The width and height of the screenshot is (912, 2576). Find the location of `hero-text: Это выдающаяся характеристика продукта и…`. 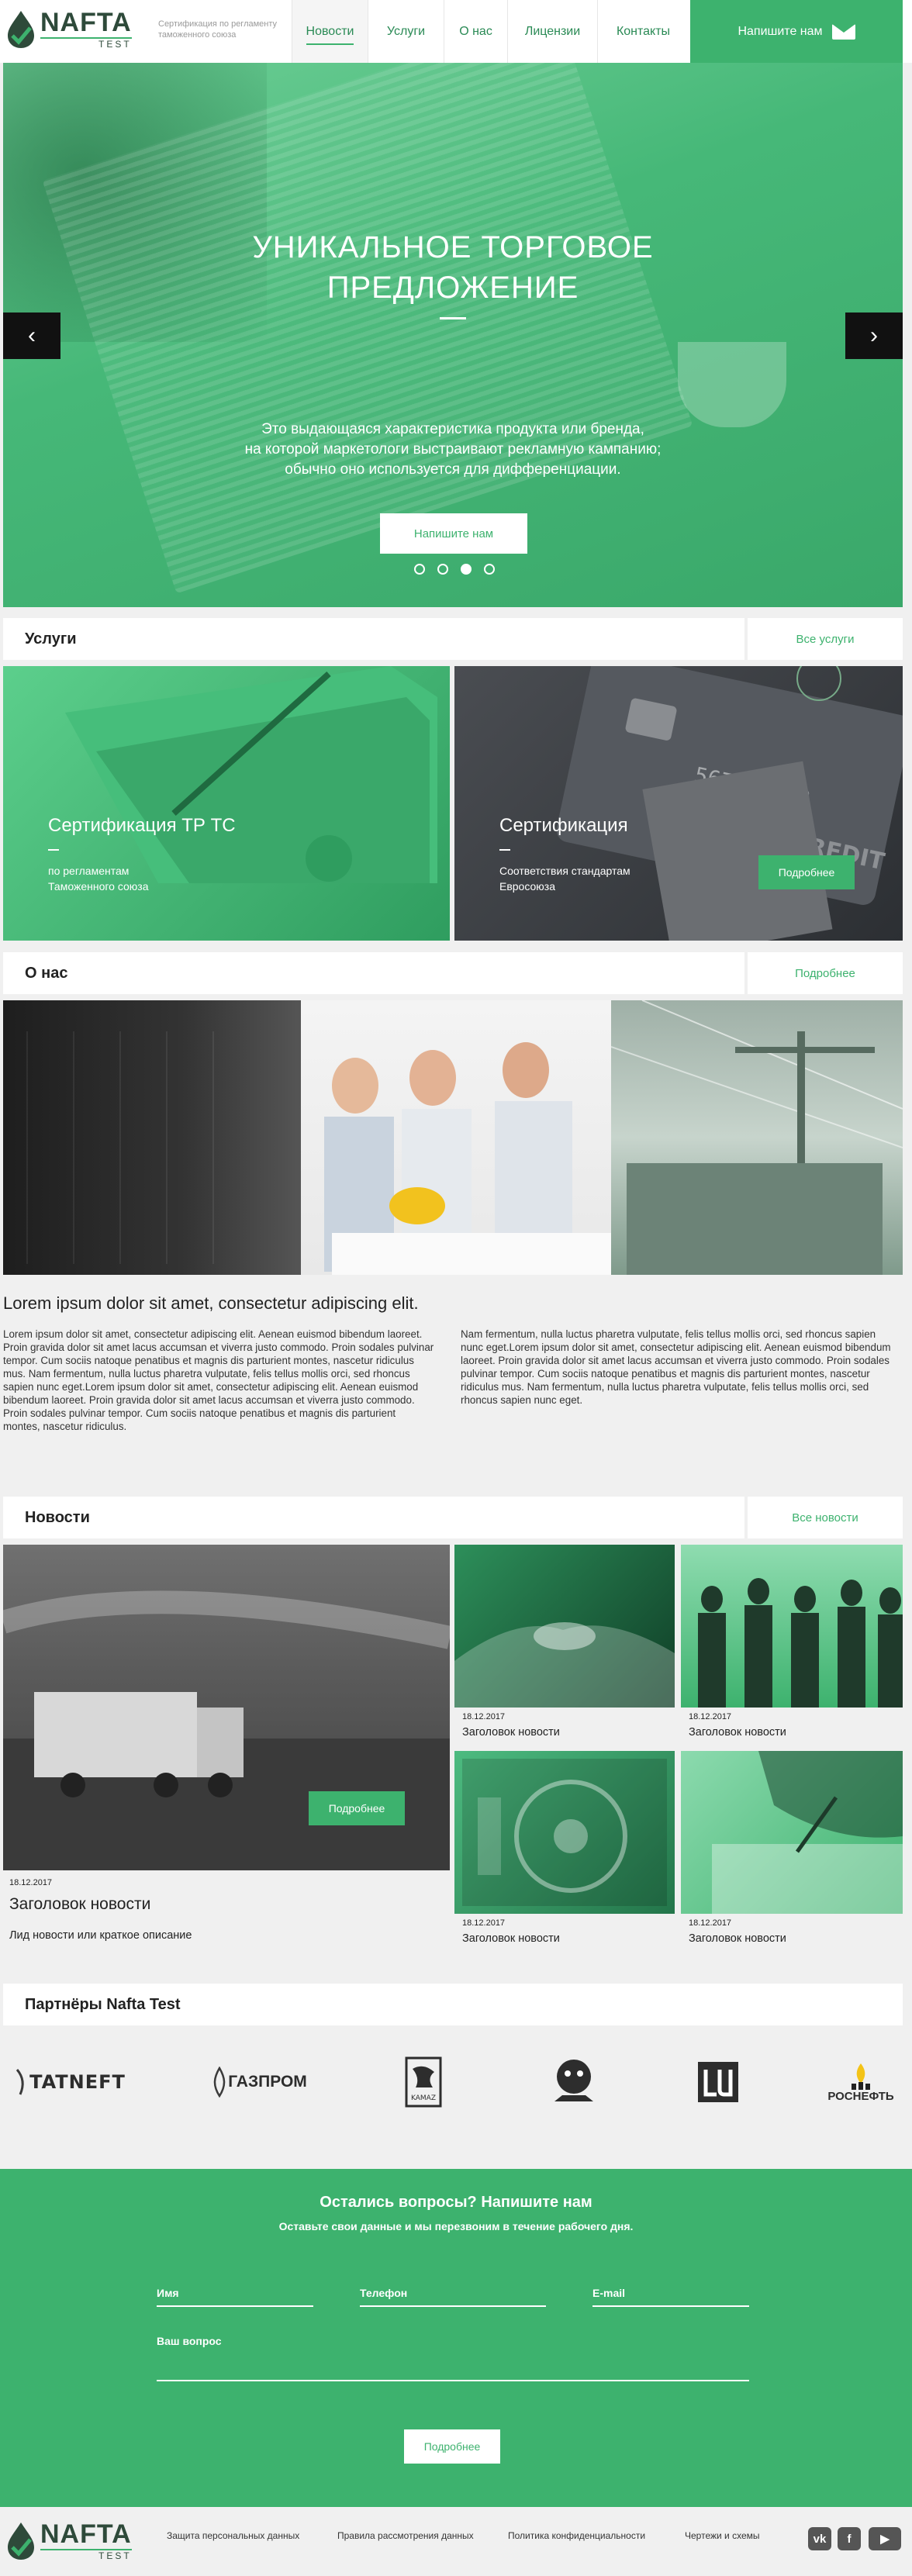

hero-text: Это выдающаяся характеристика продукта и… is located at coordinates (453, 450).